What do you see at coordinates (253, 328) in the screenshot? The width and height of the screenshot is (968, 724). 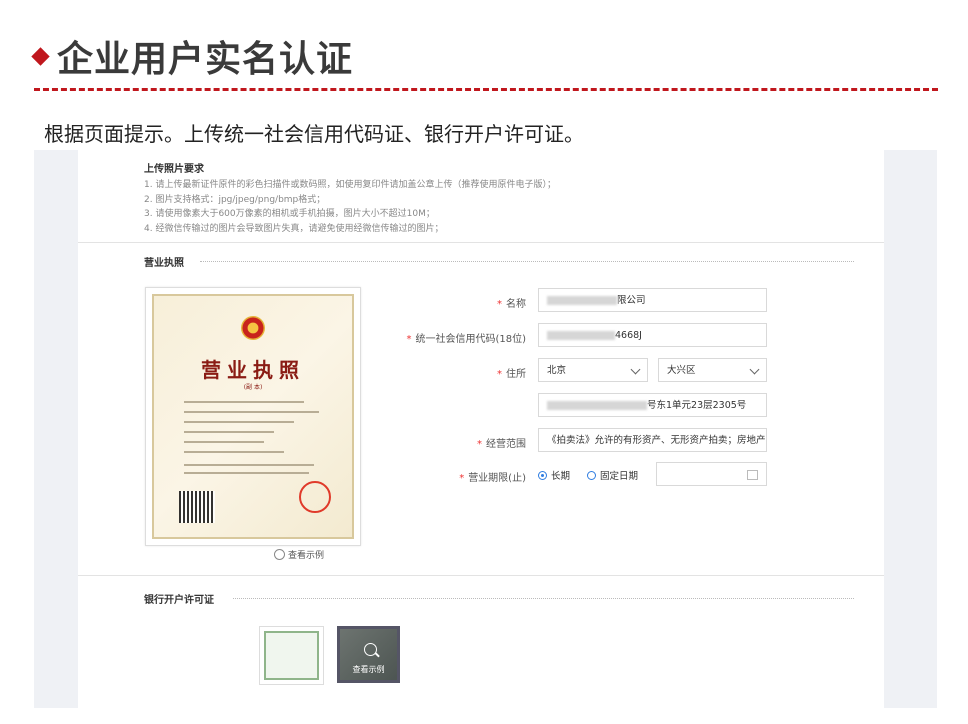 I see `national-emblem-icon` at bounding box center [253, 328].